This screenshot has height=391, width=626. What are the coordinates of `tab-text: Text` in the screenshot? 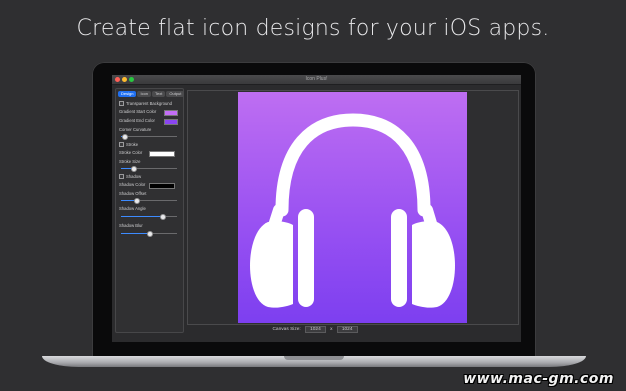 It's located at (159, 94).